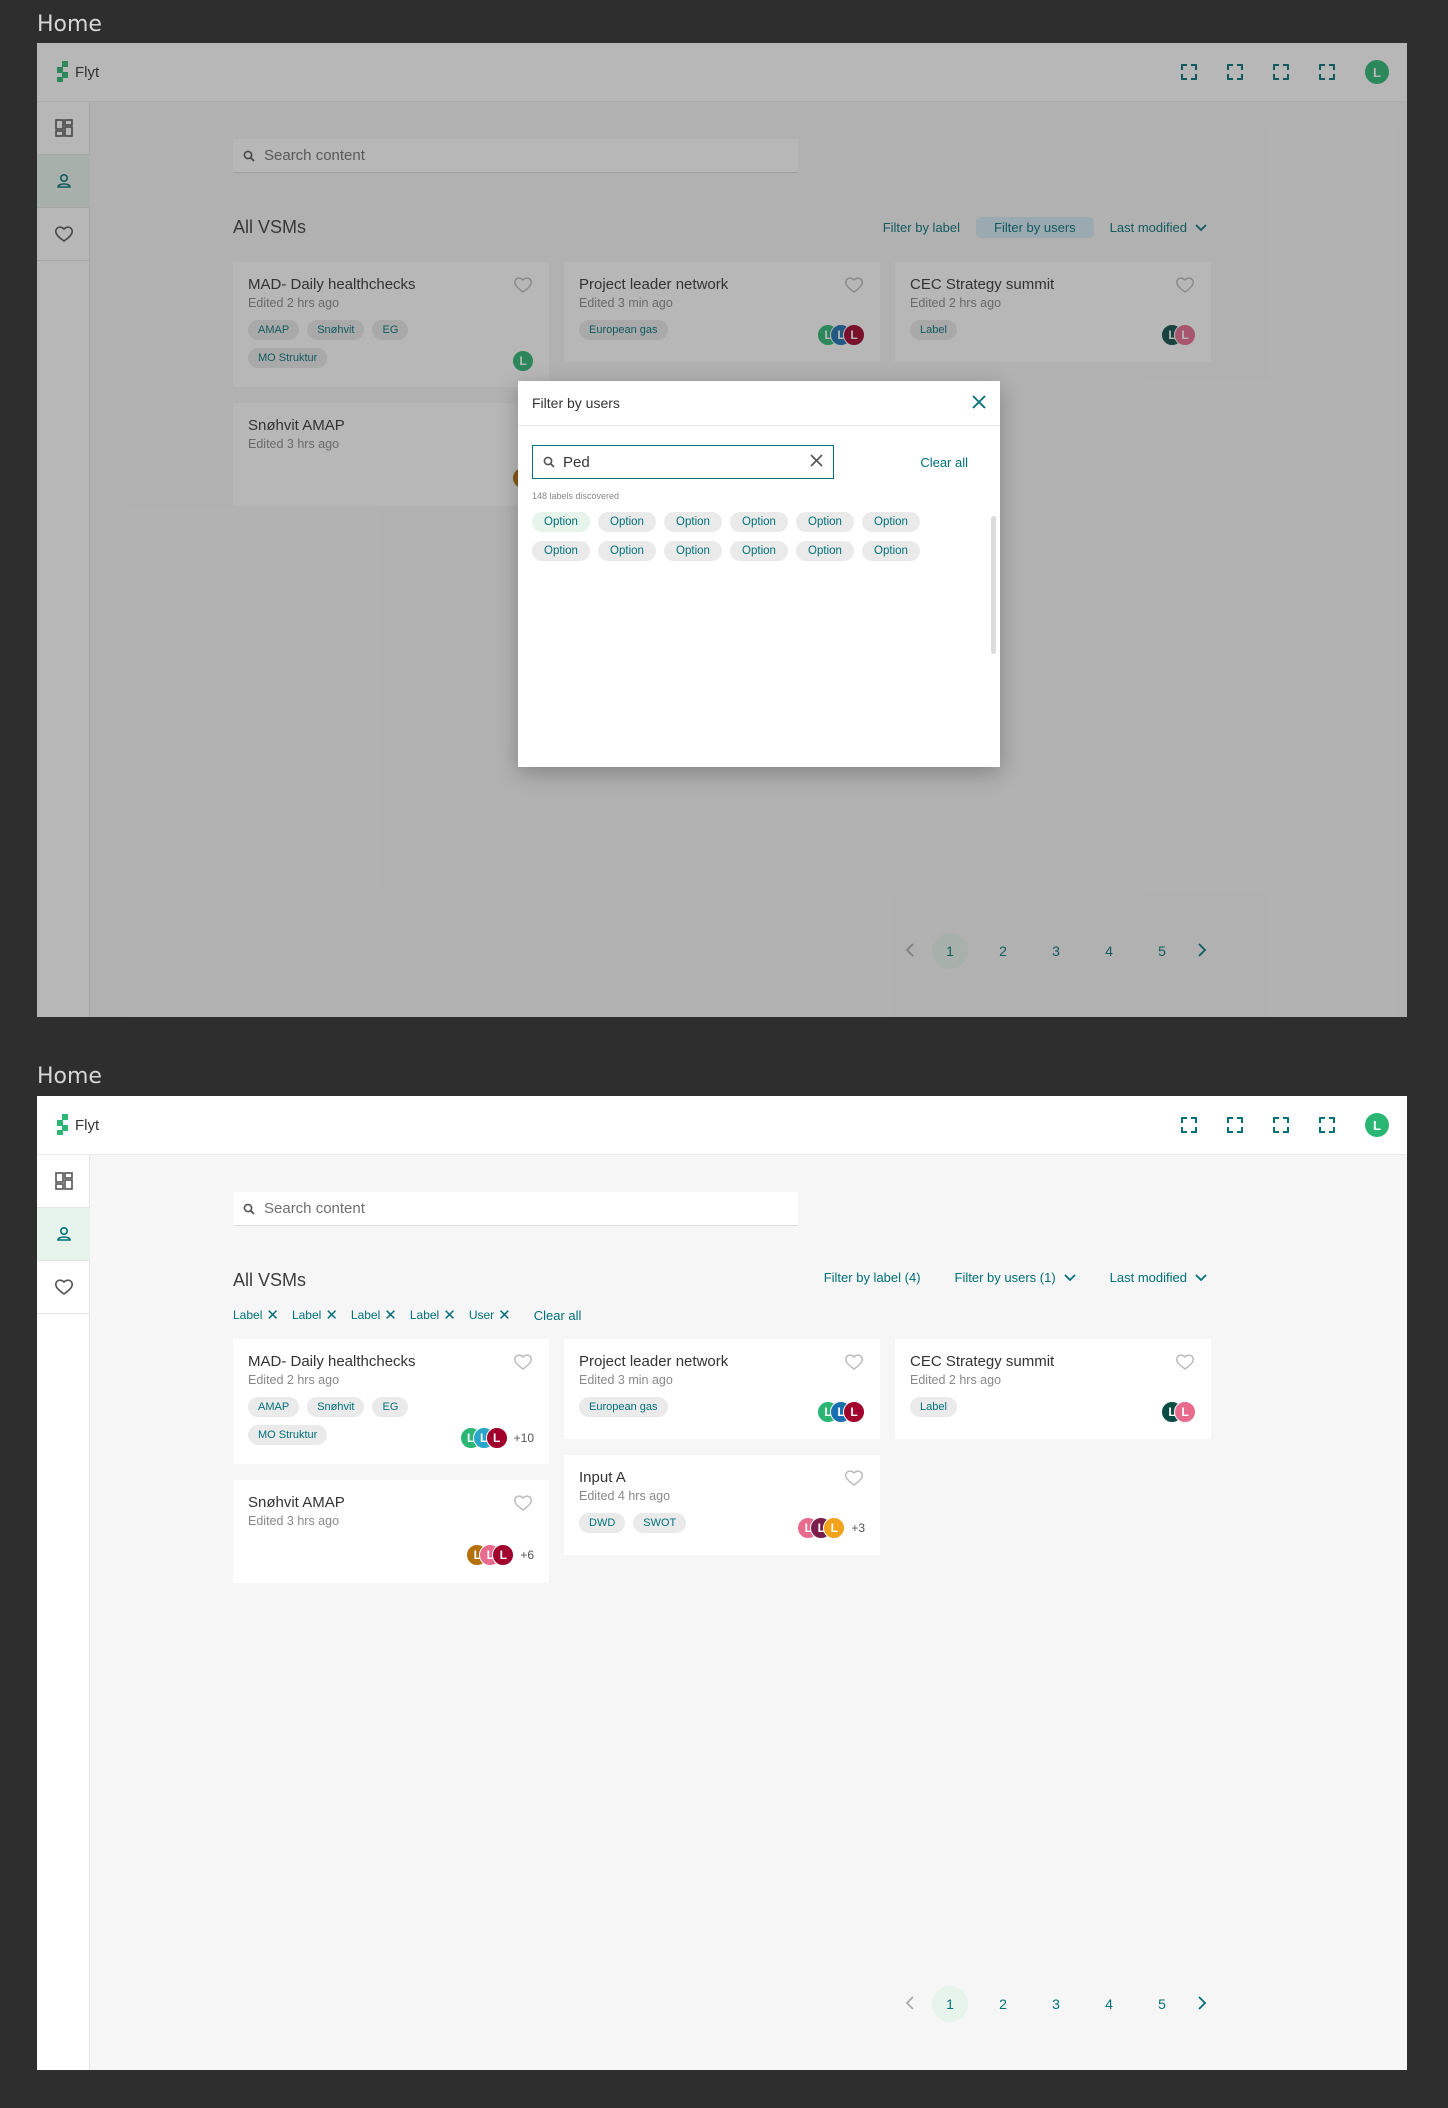  I want to click on page-button: 1, so click(950, 2004).